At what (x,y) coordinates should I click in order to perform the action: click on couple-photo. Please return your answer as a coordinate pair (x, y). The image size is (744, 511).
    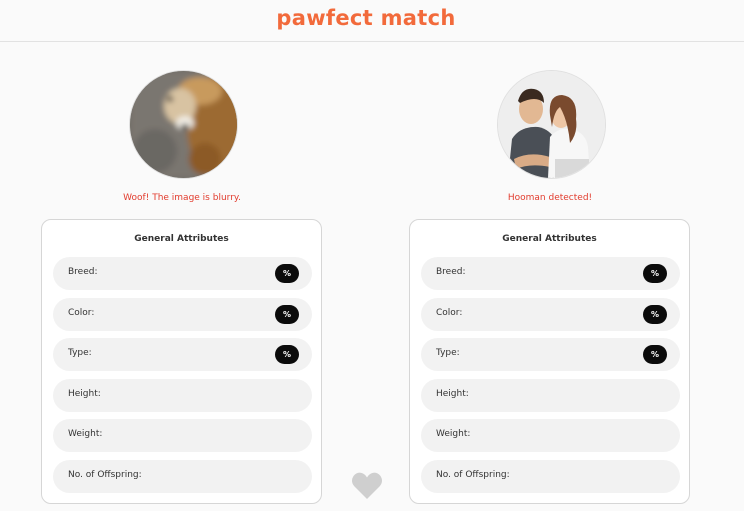
    Looking at the image, I should click on (551, 124).